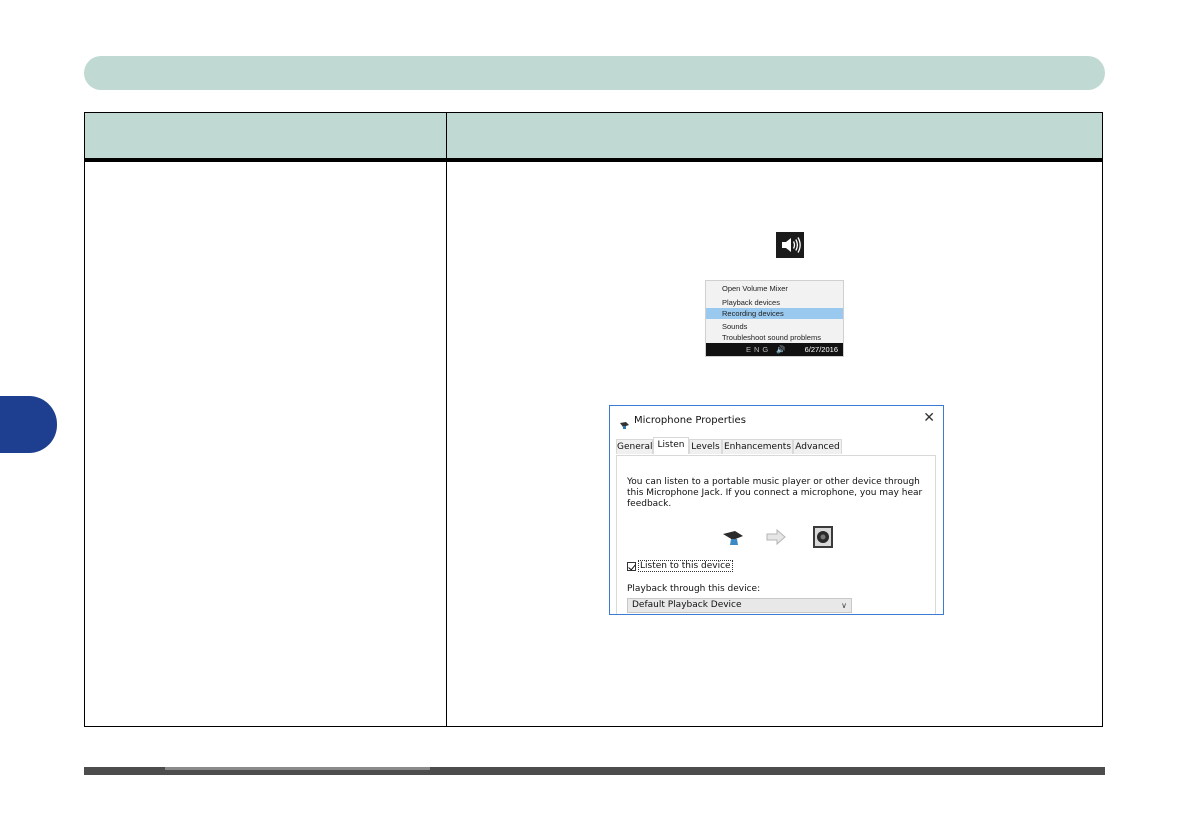 This screenshot has height=838, width=1190. I want to click on menu-item-playback-devices: Playback devices, so click(774, 302).